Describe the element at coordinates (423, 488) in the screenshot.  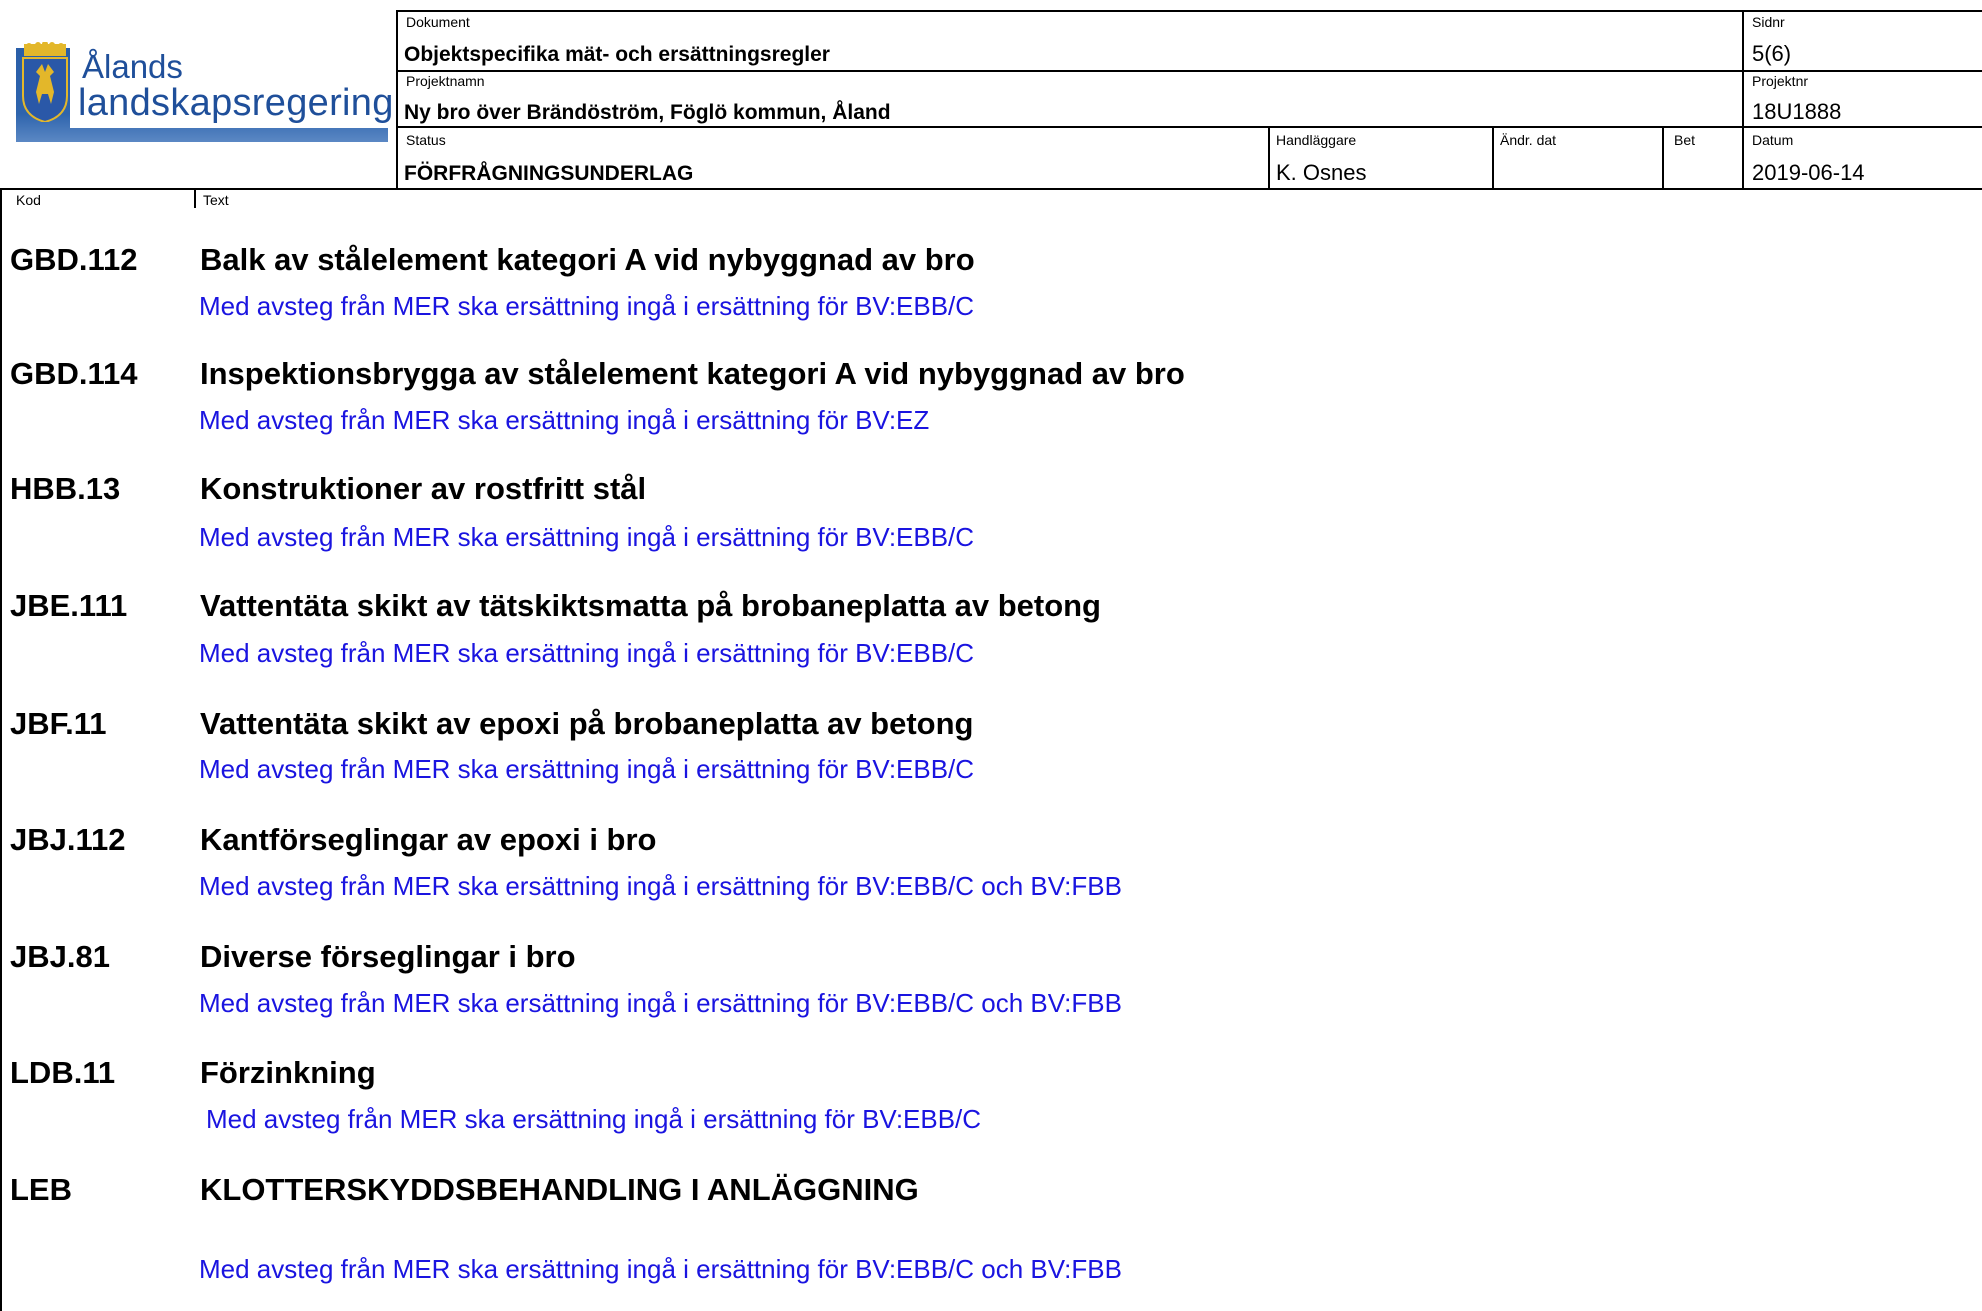
I see `entry-title: Konstruktioner av rostfritt stål` at that location.